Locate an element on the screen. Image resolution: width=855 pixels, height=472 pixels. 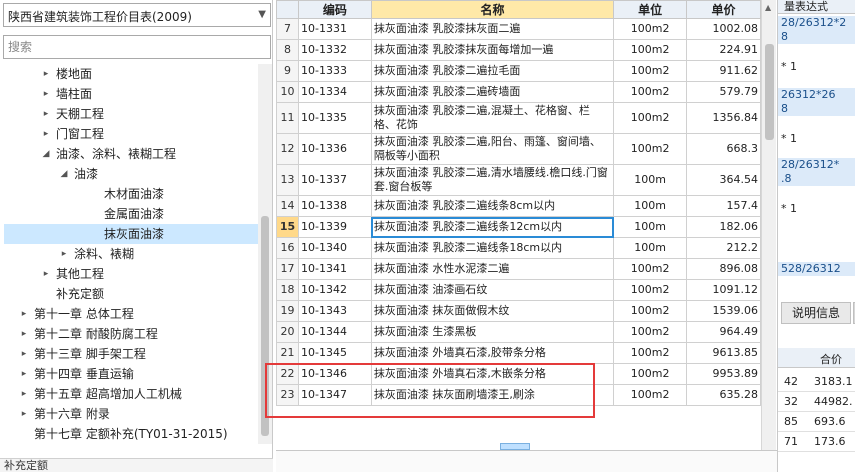
code-cell: 10-1334 is located at coordinates (334, 92).